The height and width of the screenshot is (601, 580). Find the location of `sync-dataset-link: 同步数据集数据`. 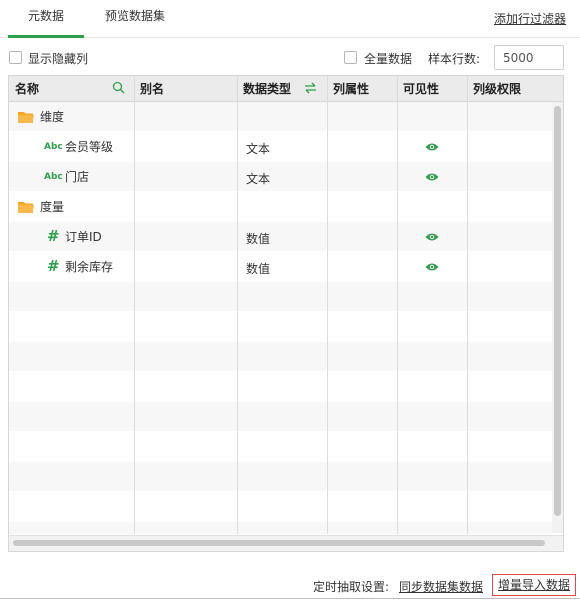

sync-dataset-link: 同步数据集数据 is located at coordinates (441, 586).